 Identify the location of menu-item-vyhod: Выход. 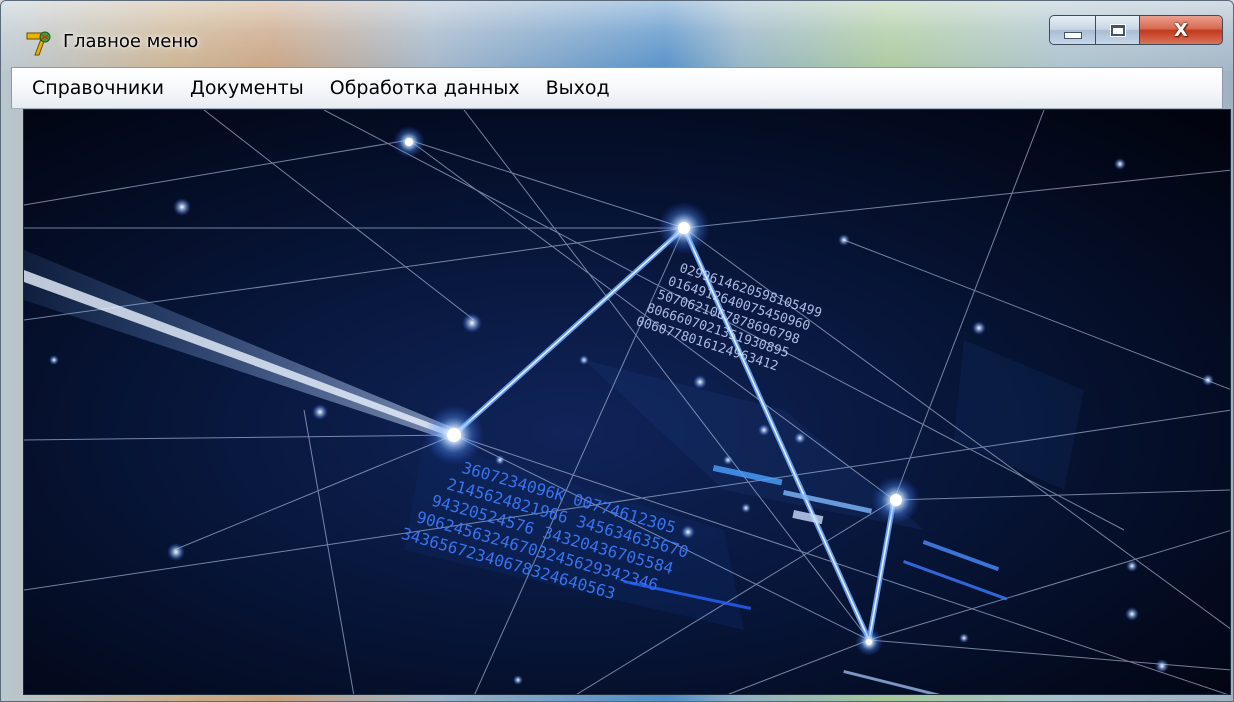
(578, 88).